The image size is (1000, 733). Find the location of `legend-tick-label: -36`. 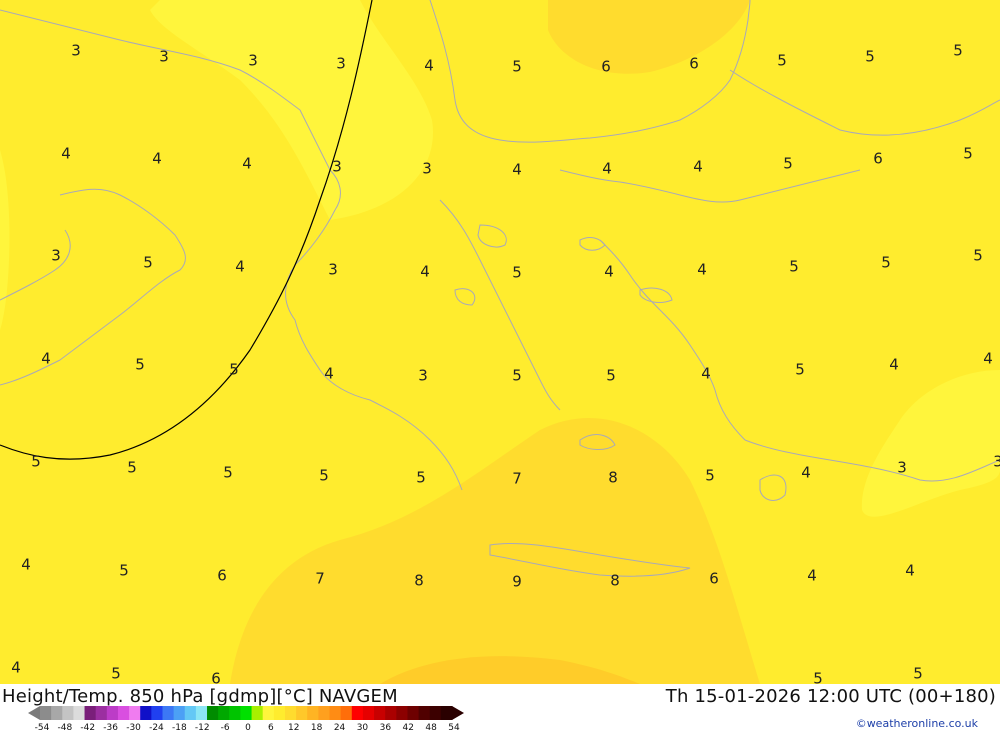

legend-tick-label: -36 is located at coordinates (111, 728).